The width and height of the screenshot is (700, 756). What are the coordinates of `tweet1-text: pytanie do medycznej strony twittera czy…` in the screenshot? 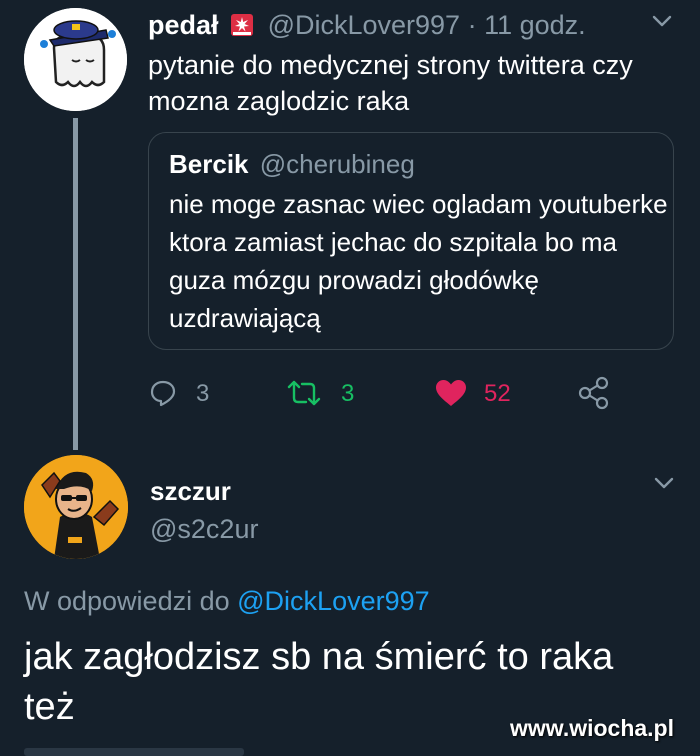 It's located at (390, 83).